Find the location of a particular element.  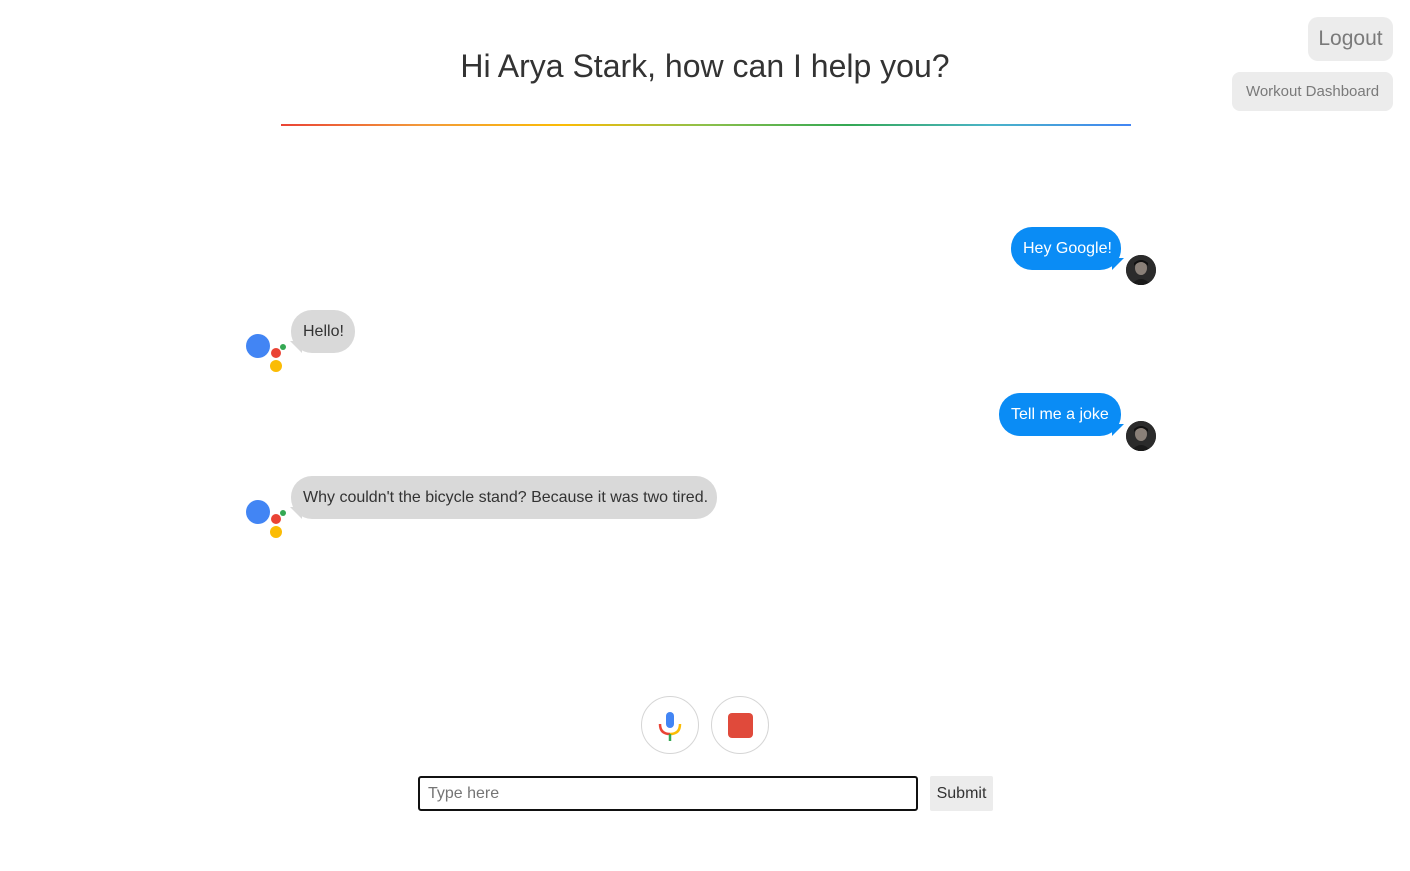

greeting-title: Hi Arya Stark, how can I help you? is located at coordinates (705, 66).